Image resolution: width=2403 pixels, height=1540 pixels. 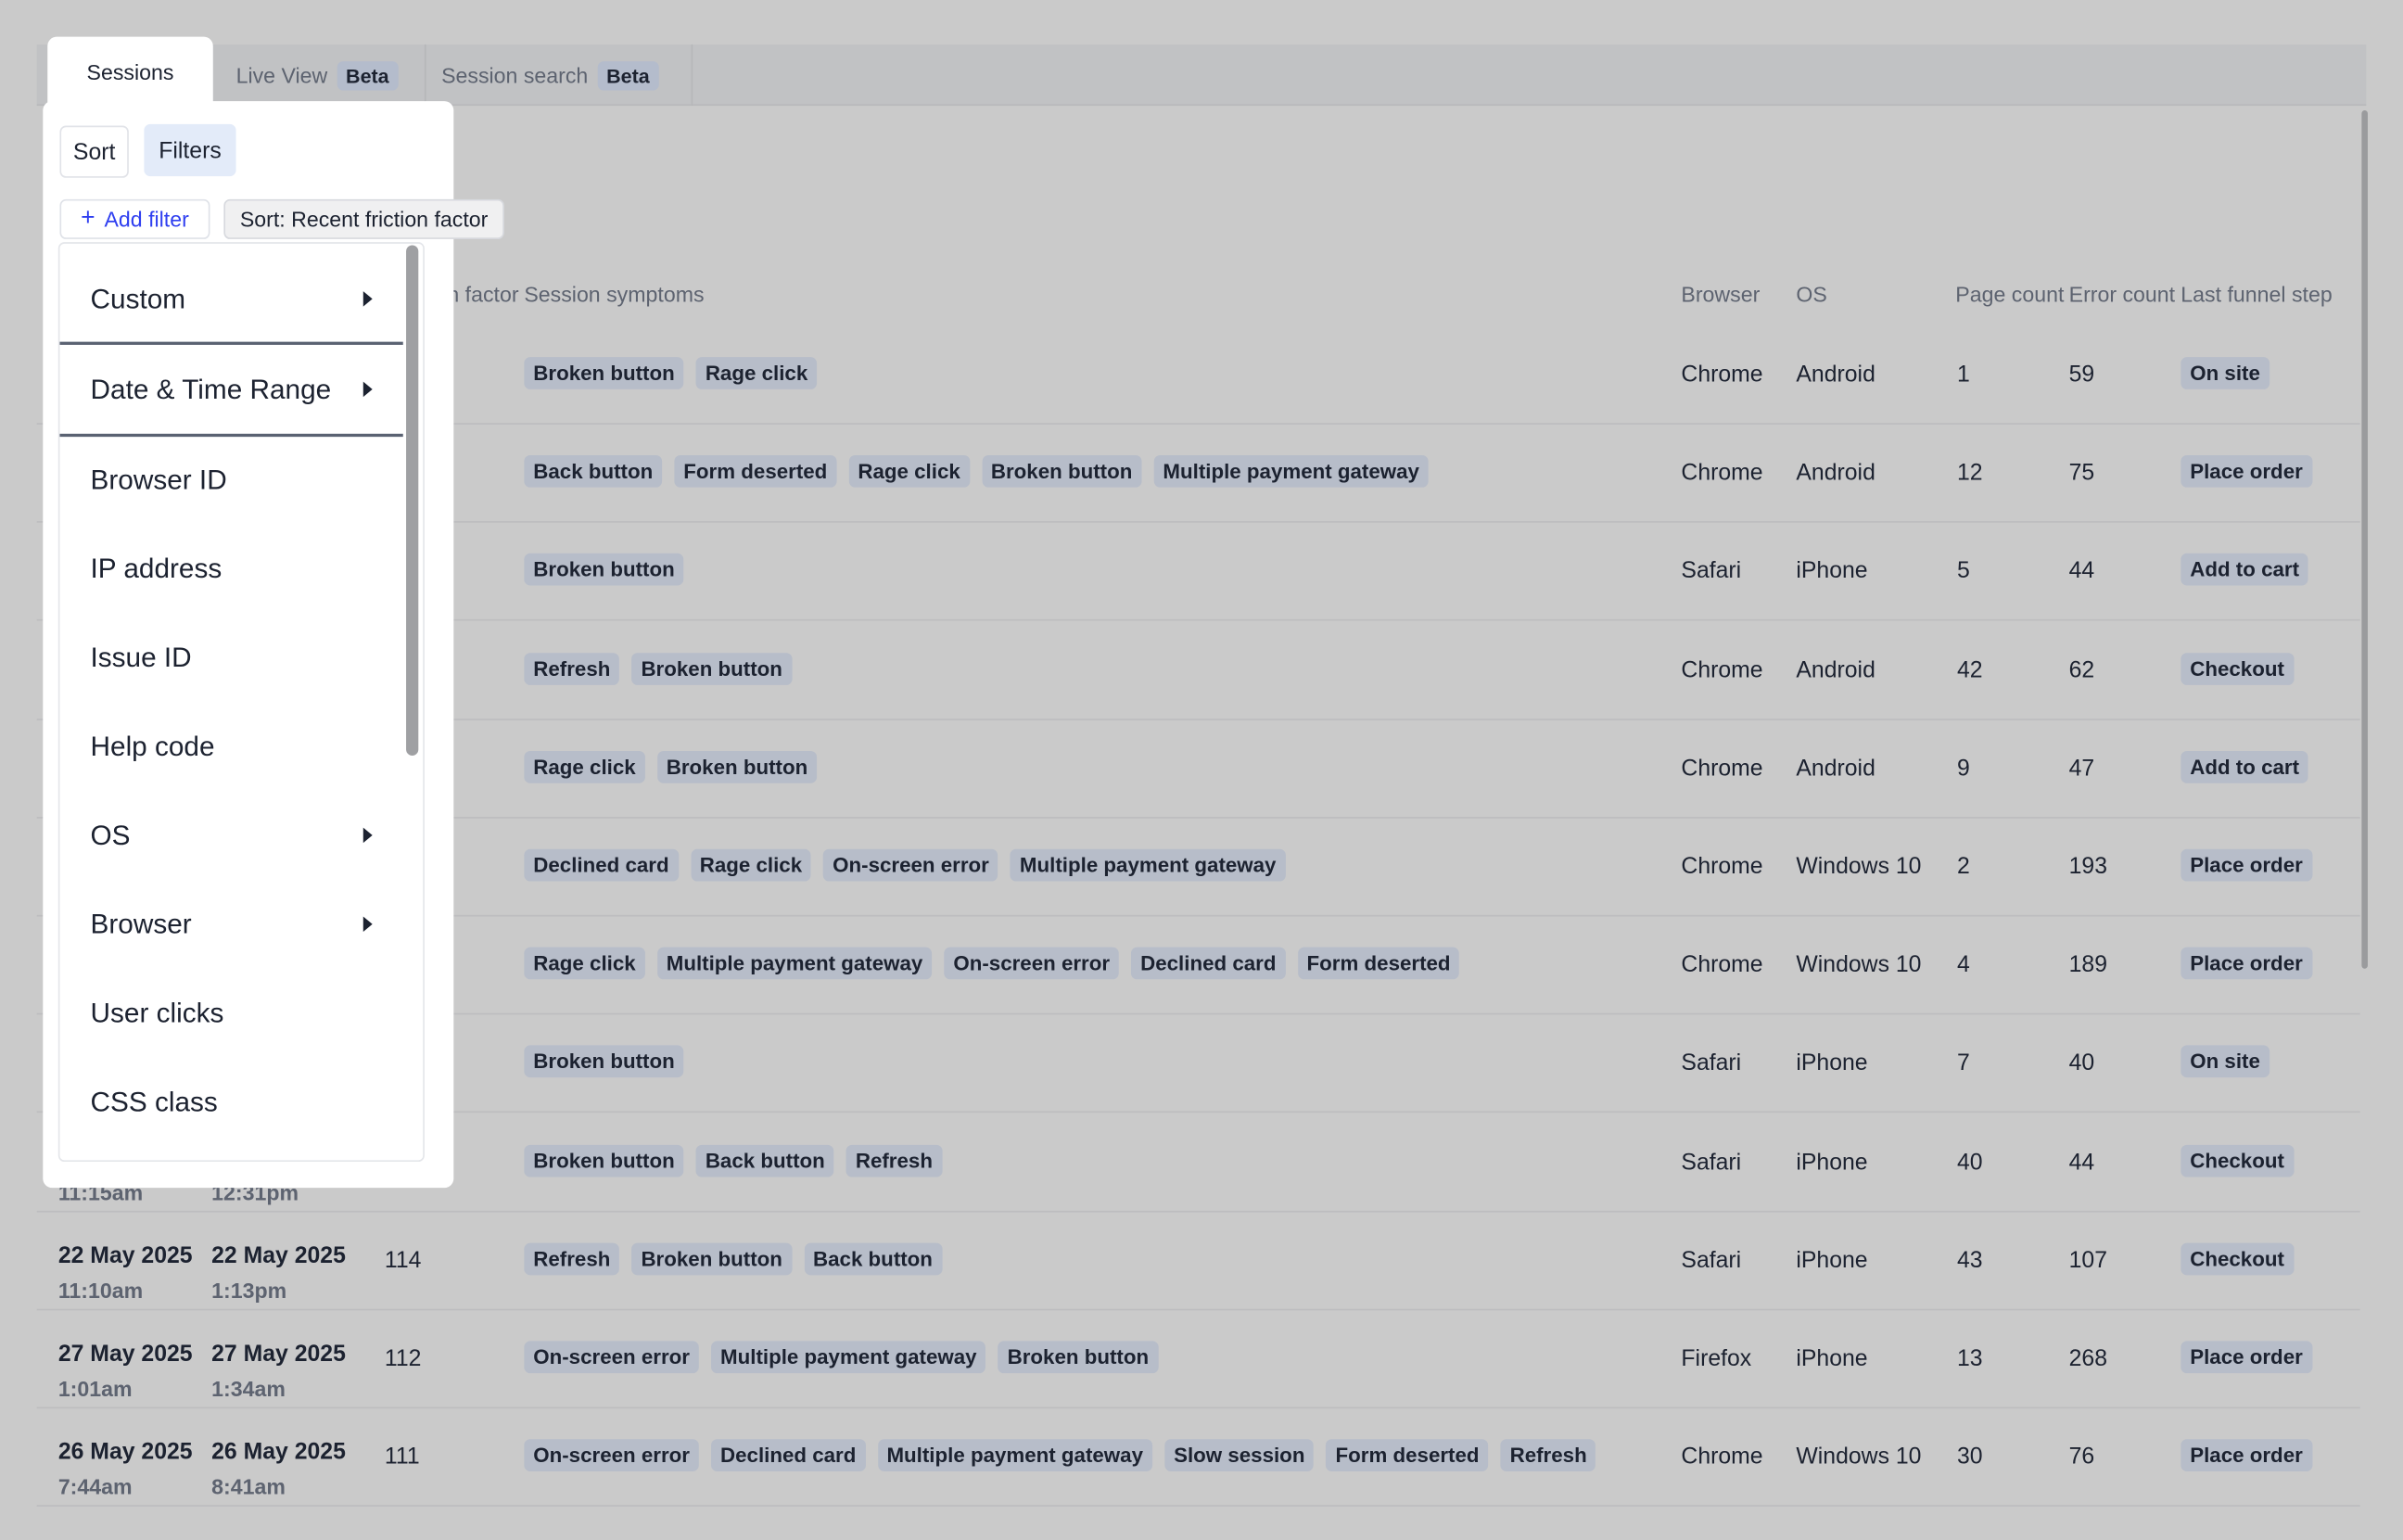 What do you see at coordinates (230, 746) in the screenshot?
I see `filter-menu-item: Help code` at bounding box center [230, 746].